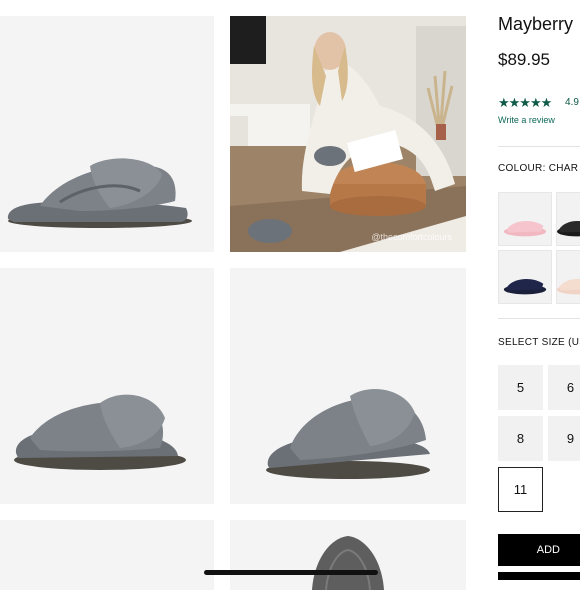 This screenshot has width=580, height=590. I want to click on nude-slipper-icon, so click(568, 287).